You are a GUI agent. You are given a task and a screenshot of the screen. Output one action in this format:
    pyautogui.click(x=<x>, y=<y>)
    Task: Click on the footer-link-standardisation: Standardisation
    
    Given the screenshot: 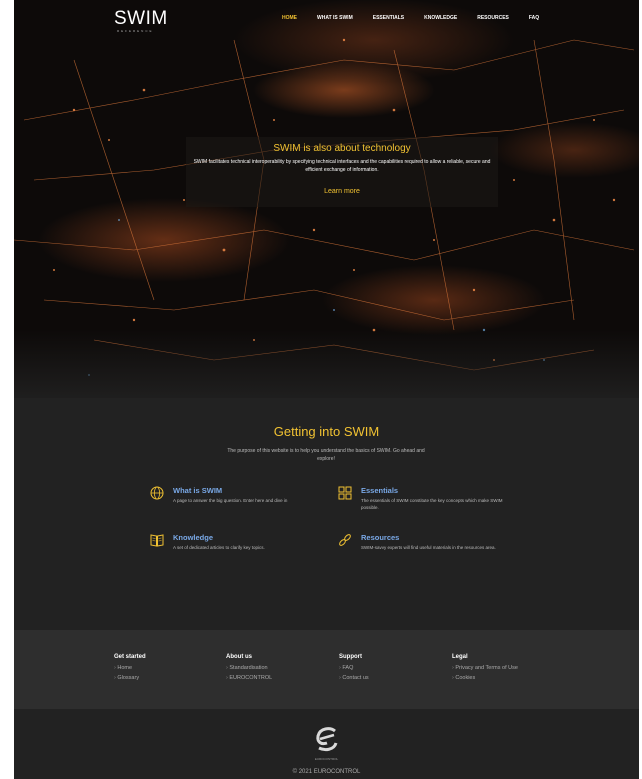 What is the action you would take?
    pyautogui.click(x=249, y=668)
    